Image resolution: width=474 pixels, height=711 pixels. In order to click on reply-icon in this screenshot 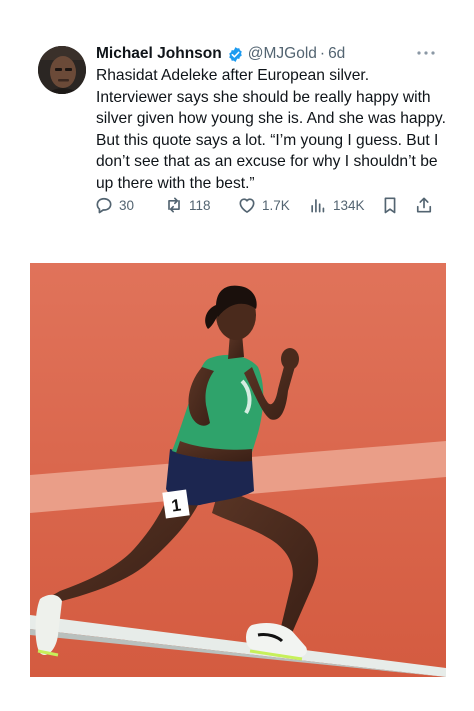, I will do `click(104, 205)`.